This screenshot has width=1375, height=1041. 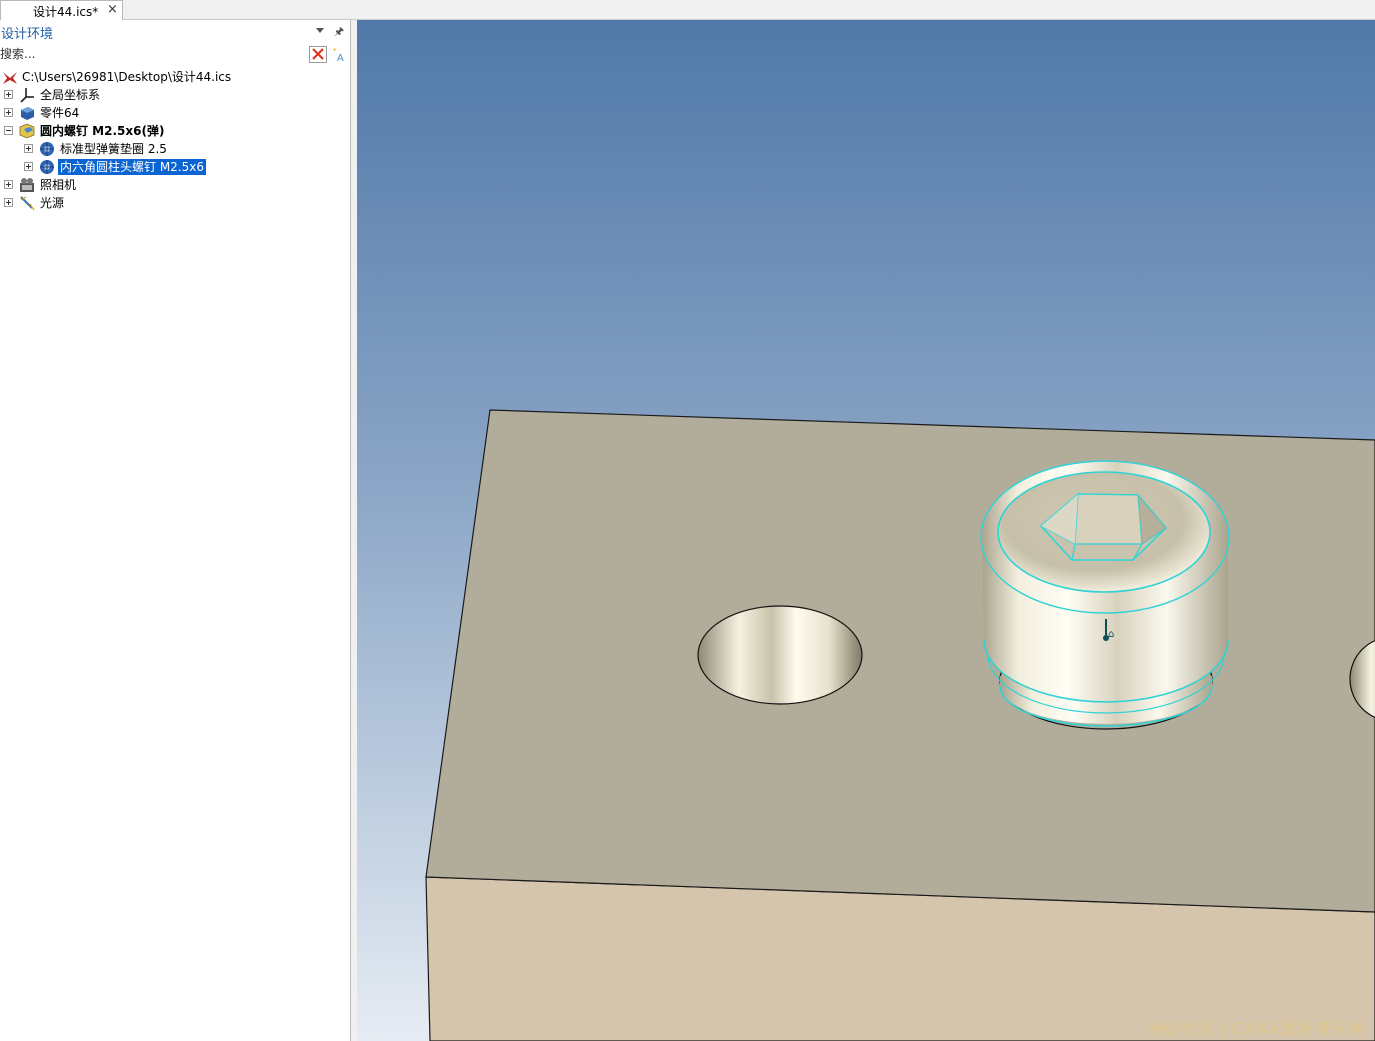 What do you see at coordinates (175, 203) in the screenshot?
I see `tree-item: 光源` at bounding box center [175, 203].